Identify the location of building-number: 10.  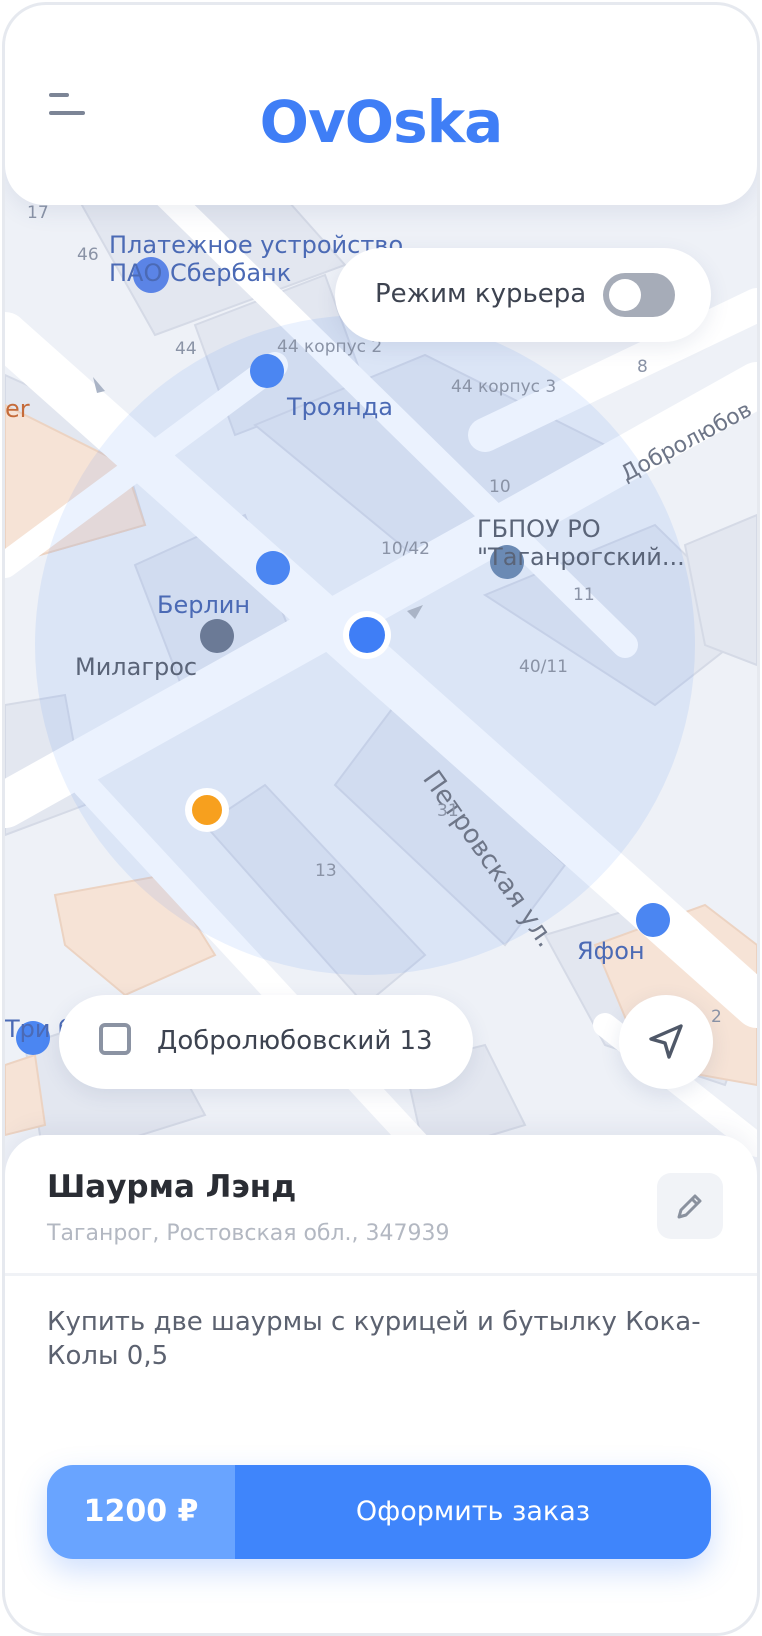
(500, 487).